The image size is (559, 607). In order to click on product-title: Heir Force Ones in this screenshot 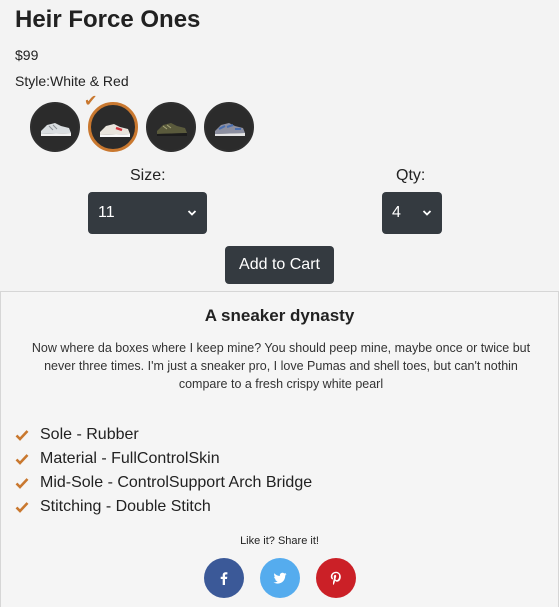, I will do `click(108, 19)`.